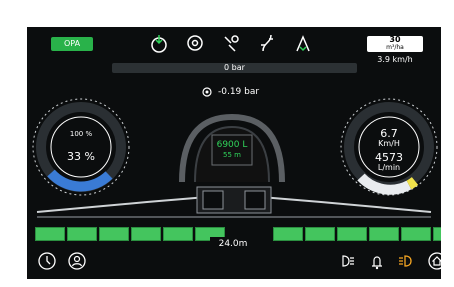 Image resolution: width=454 pixels, height=287 pixels. I want to click on sprayer-boom-graphic, so click(234, 202).